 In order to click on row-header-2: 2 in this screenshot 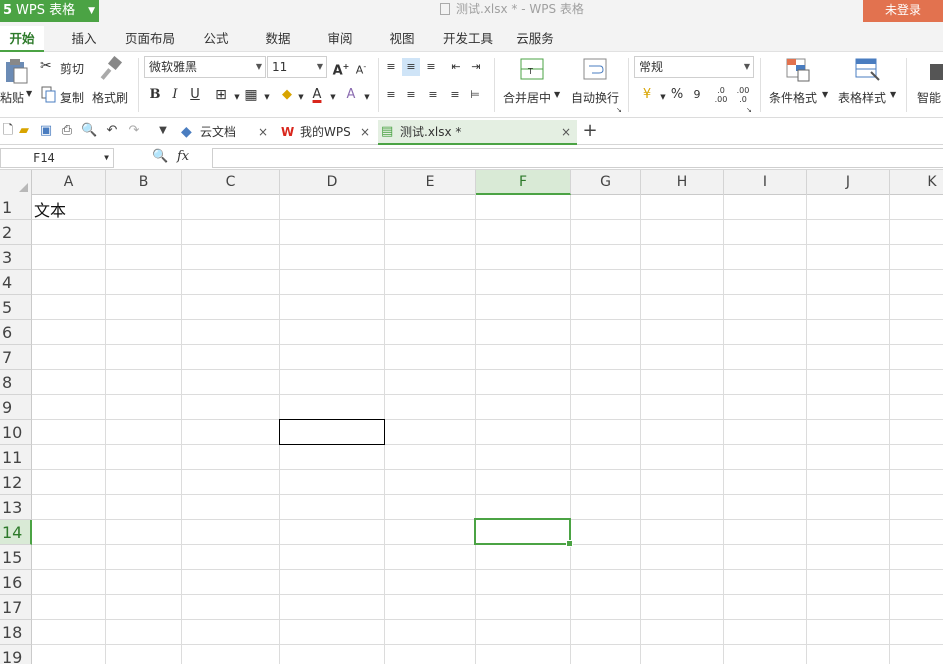, I will do `click(16, 232)`.